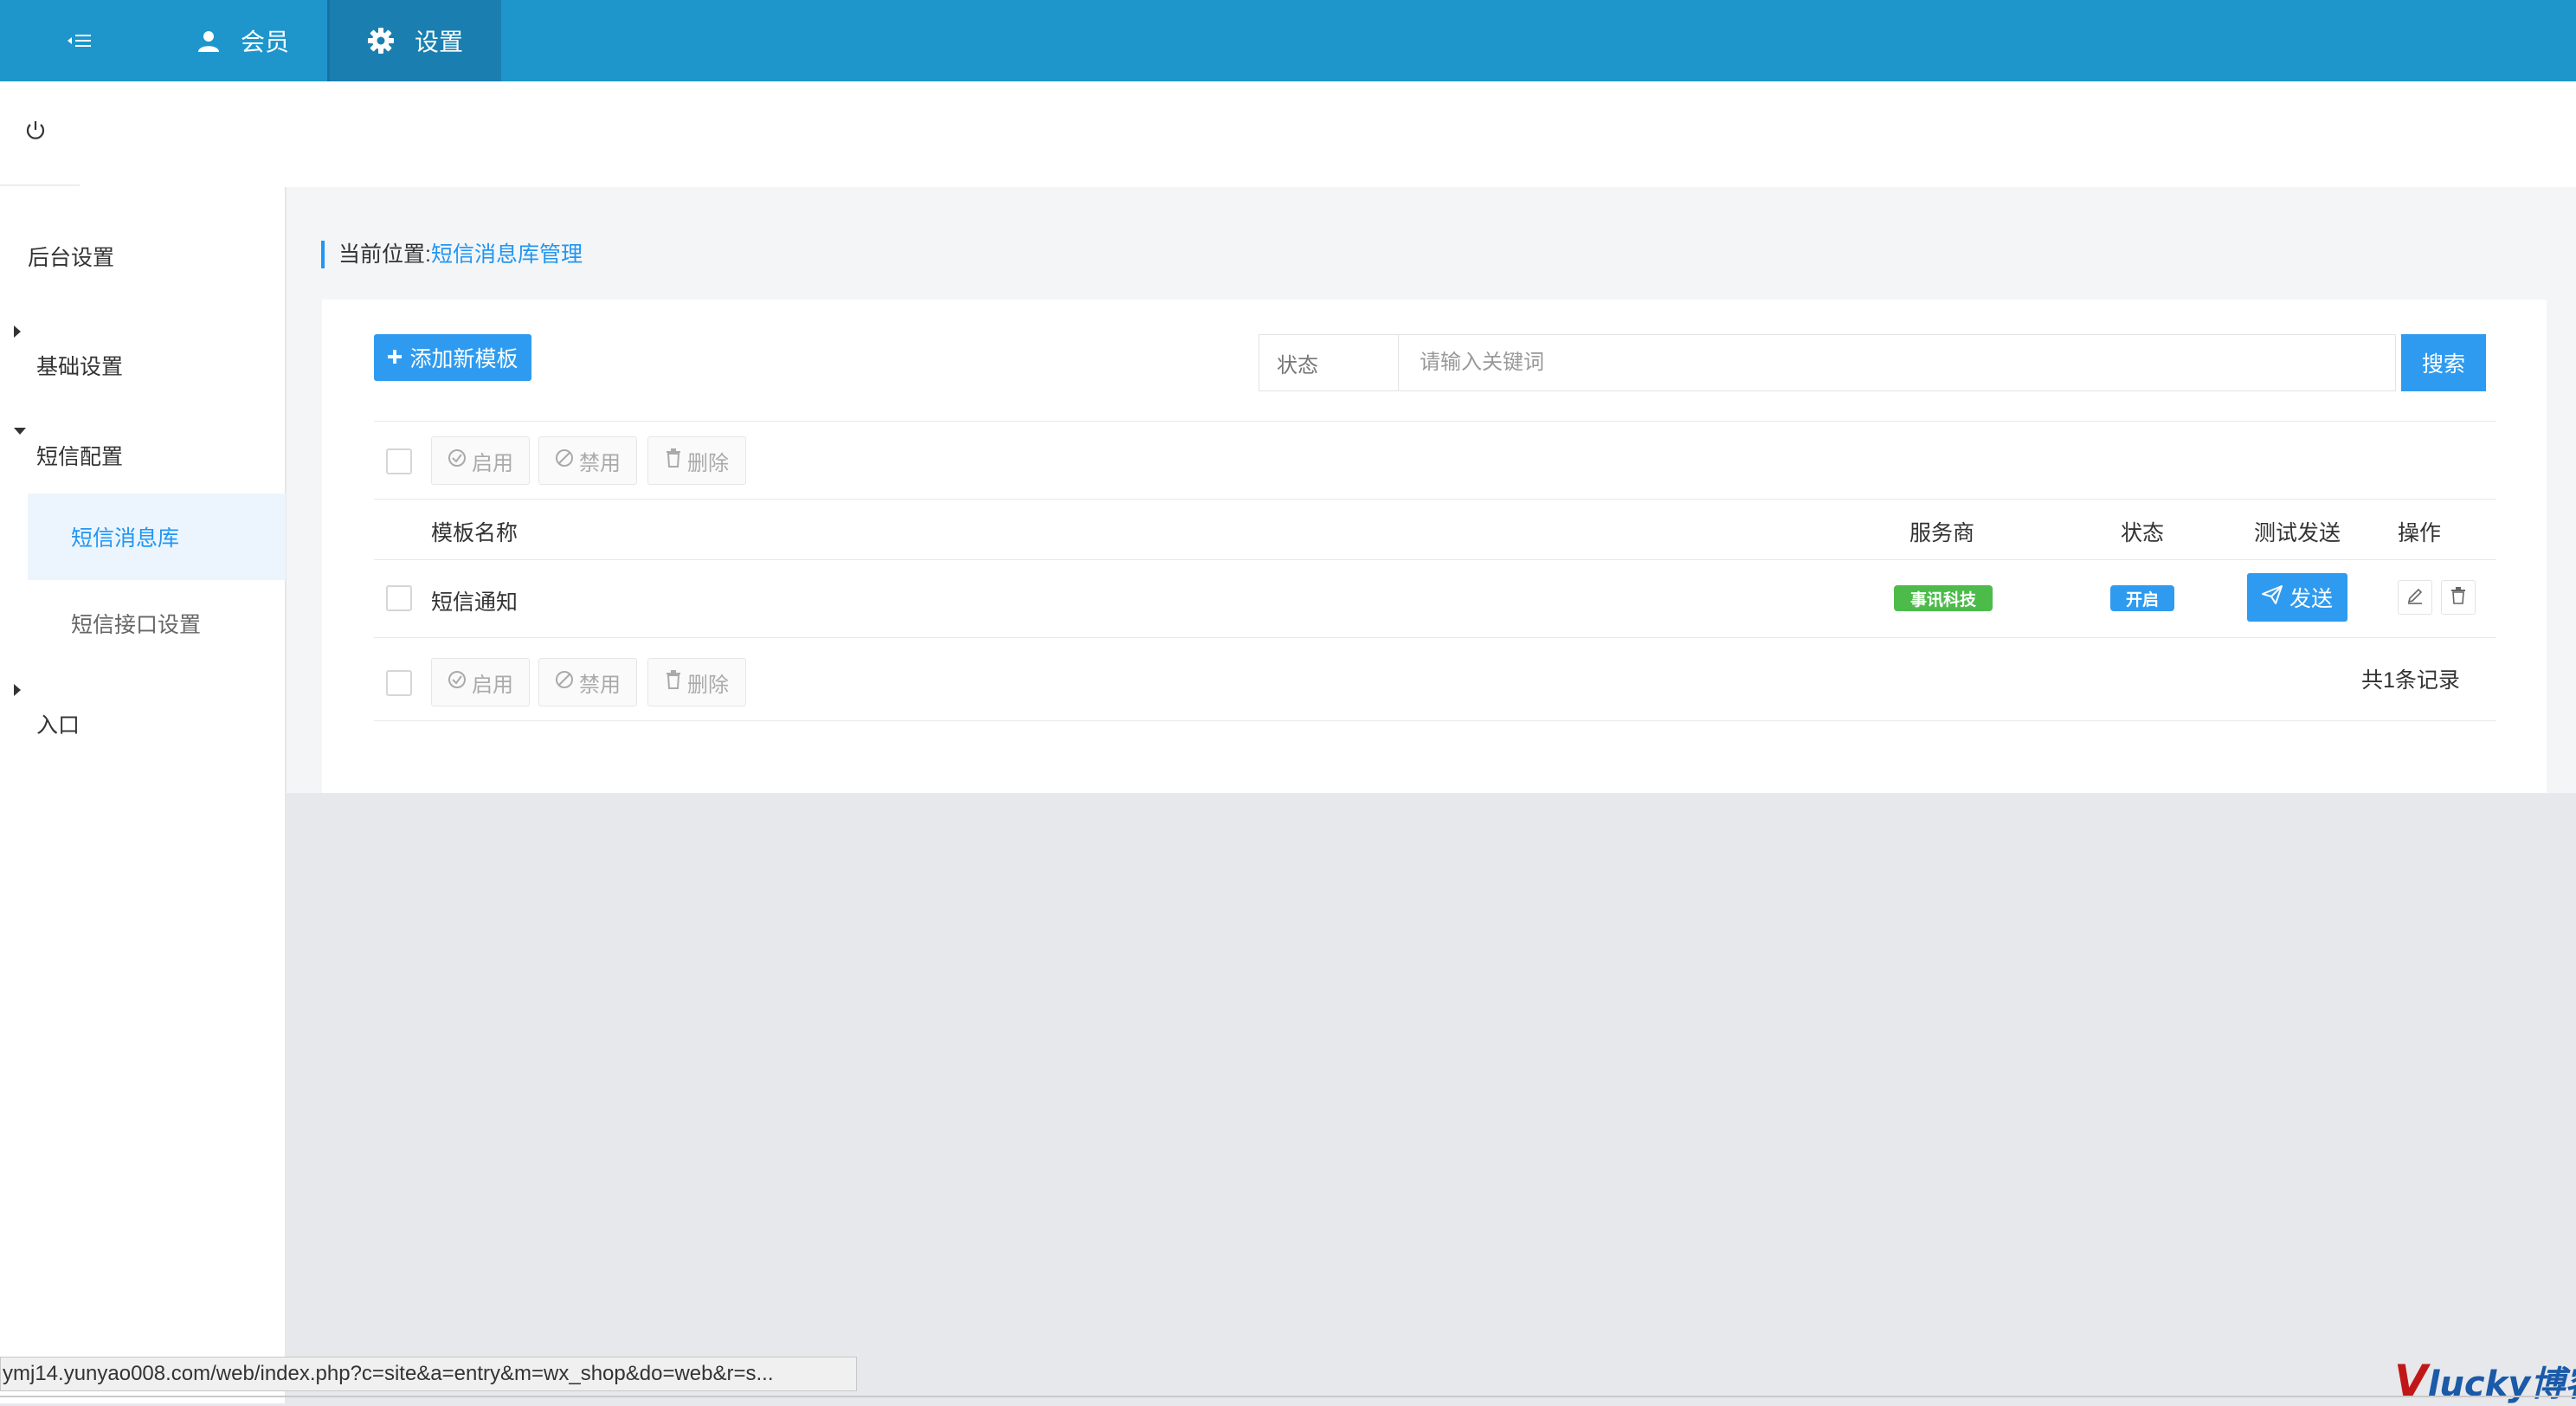 This screenshot has width=2576, height=1406. Describe the element at coordinates (1943, 598) in the screenshot. I see `provider-badge: 事讯科技` at that location.